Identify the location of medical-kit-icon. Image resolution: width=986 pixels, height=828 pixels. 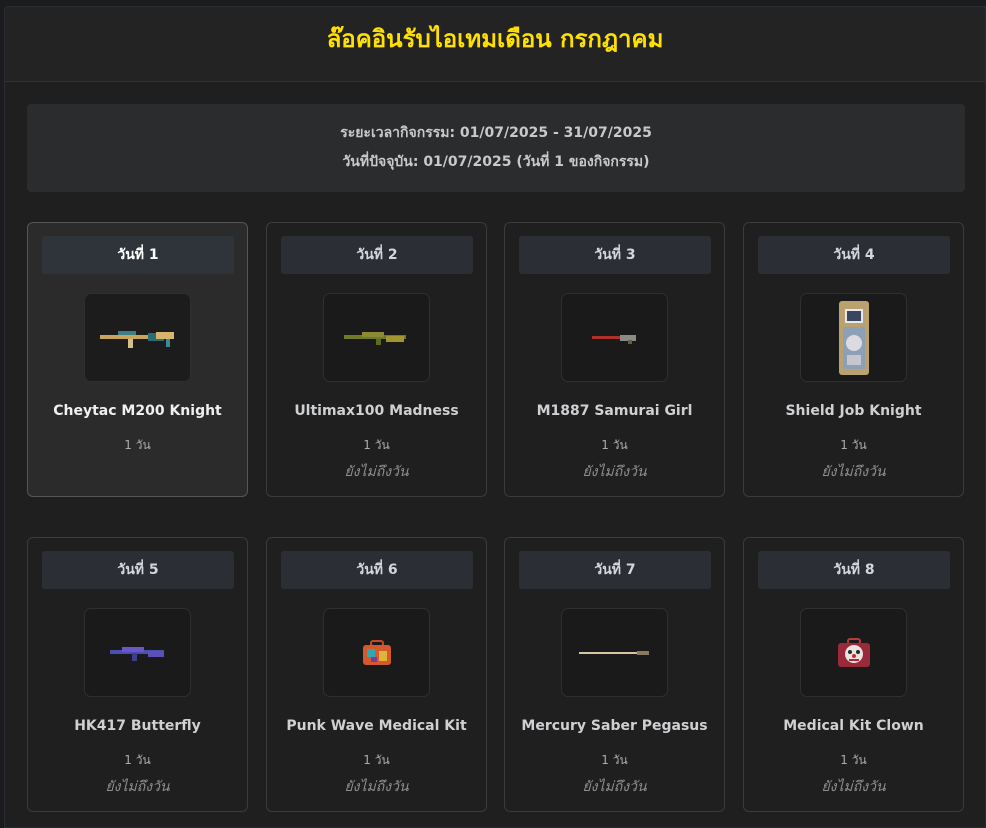
(376, 652).